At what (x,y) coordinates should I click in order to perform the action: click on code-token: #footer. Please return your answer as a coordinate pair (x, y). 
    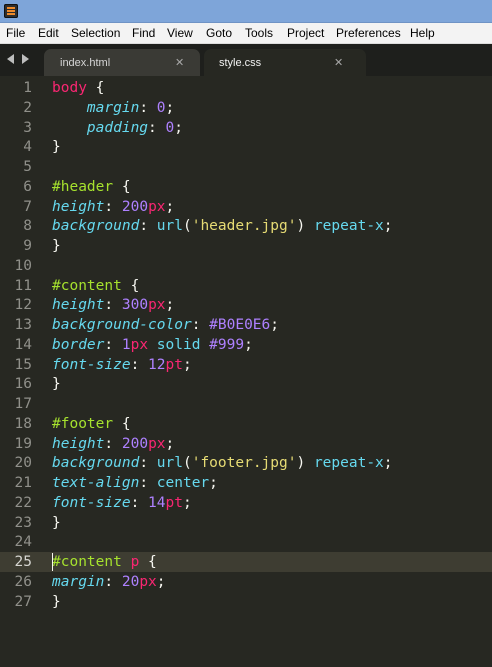
    Looking at the image, I should click on (83, 423).